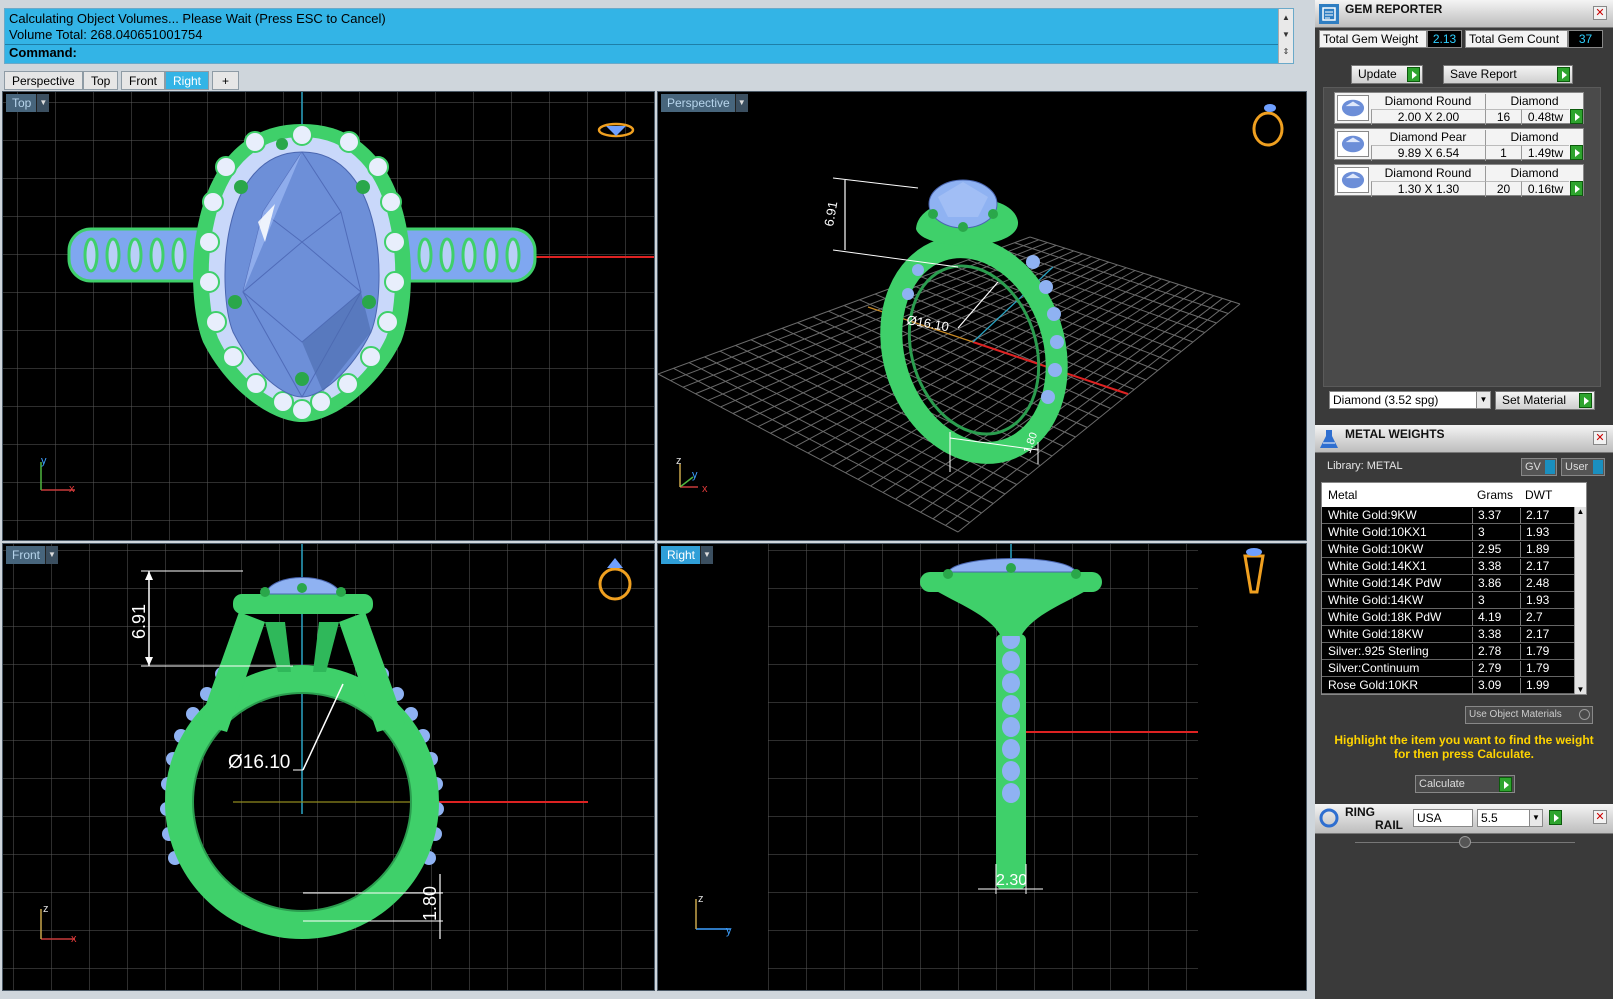 The height and width of the screenshot is (999, 1613). What do you see at coordinates (1583, 467) in the screenshot?
I see `user-toggle: User` at bounding box center [1583, 467].